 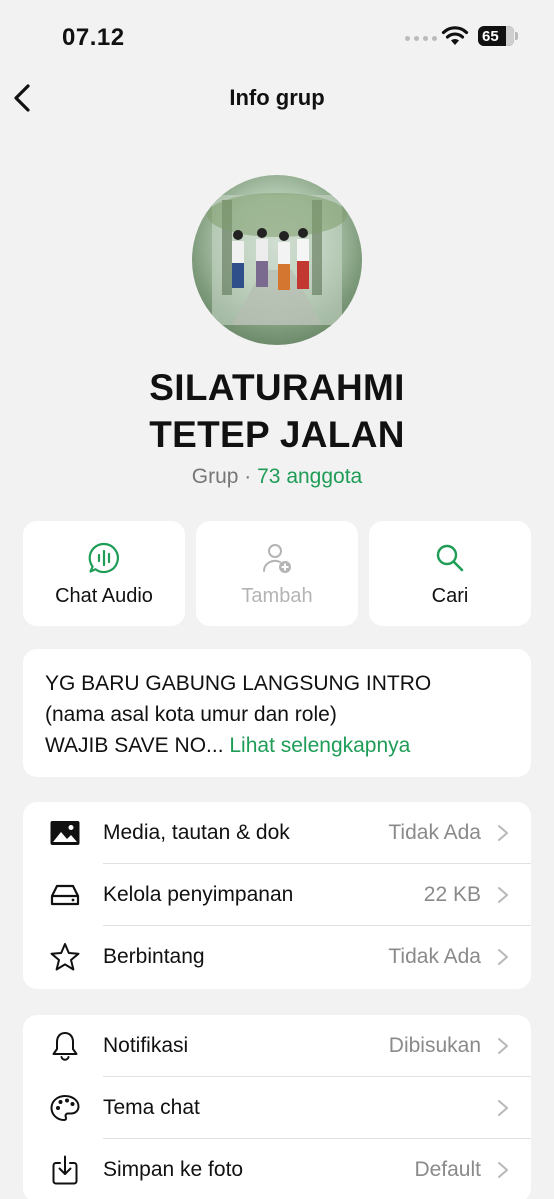 I want to click on signal-dots-icon, so click(x=421, y=38).